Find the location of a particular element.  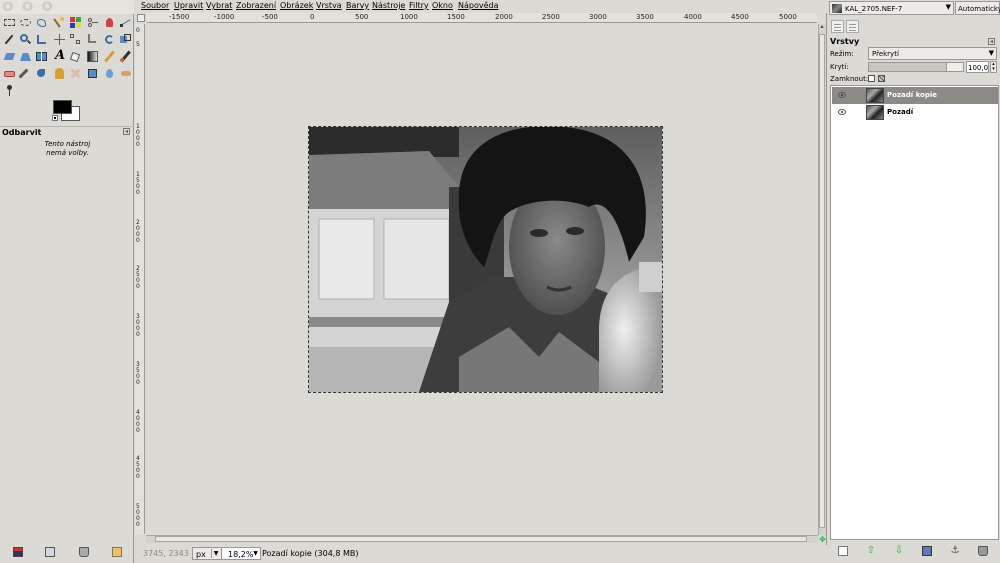

navigate-icon: ✥ is located at coordinates (822, 540).